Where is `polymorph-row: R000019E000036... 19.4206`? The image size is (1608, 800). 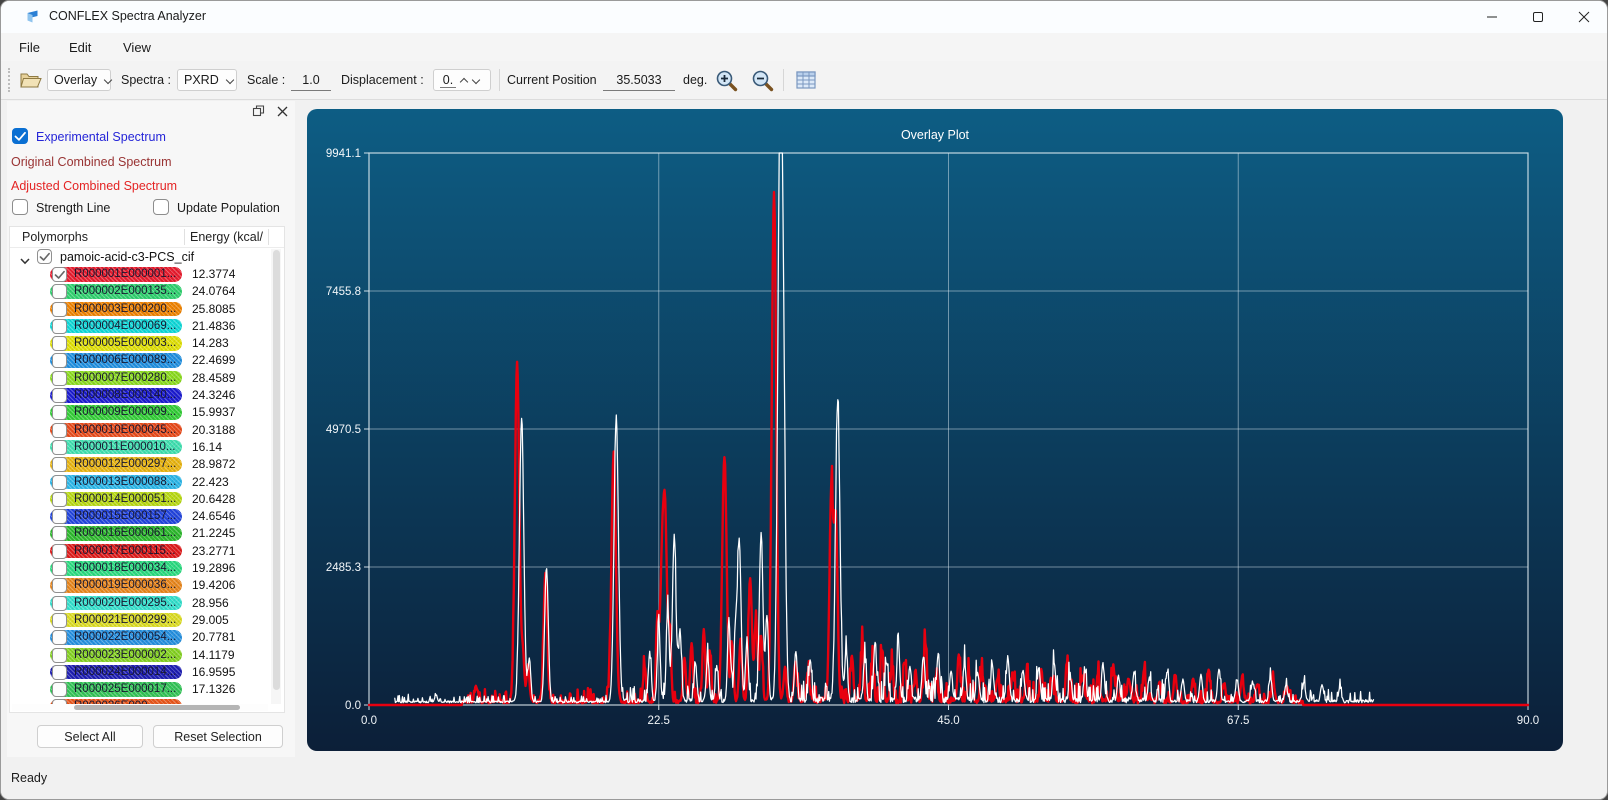 polymorph-row: R000019E000036... 19.4206 is located at coordinates (139, 585).